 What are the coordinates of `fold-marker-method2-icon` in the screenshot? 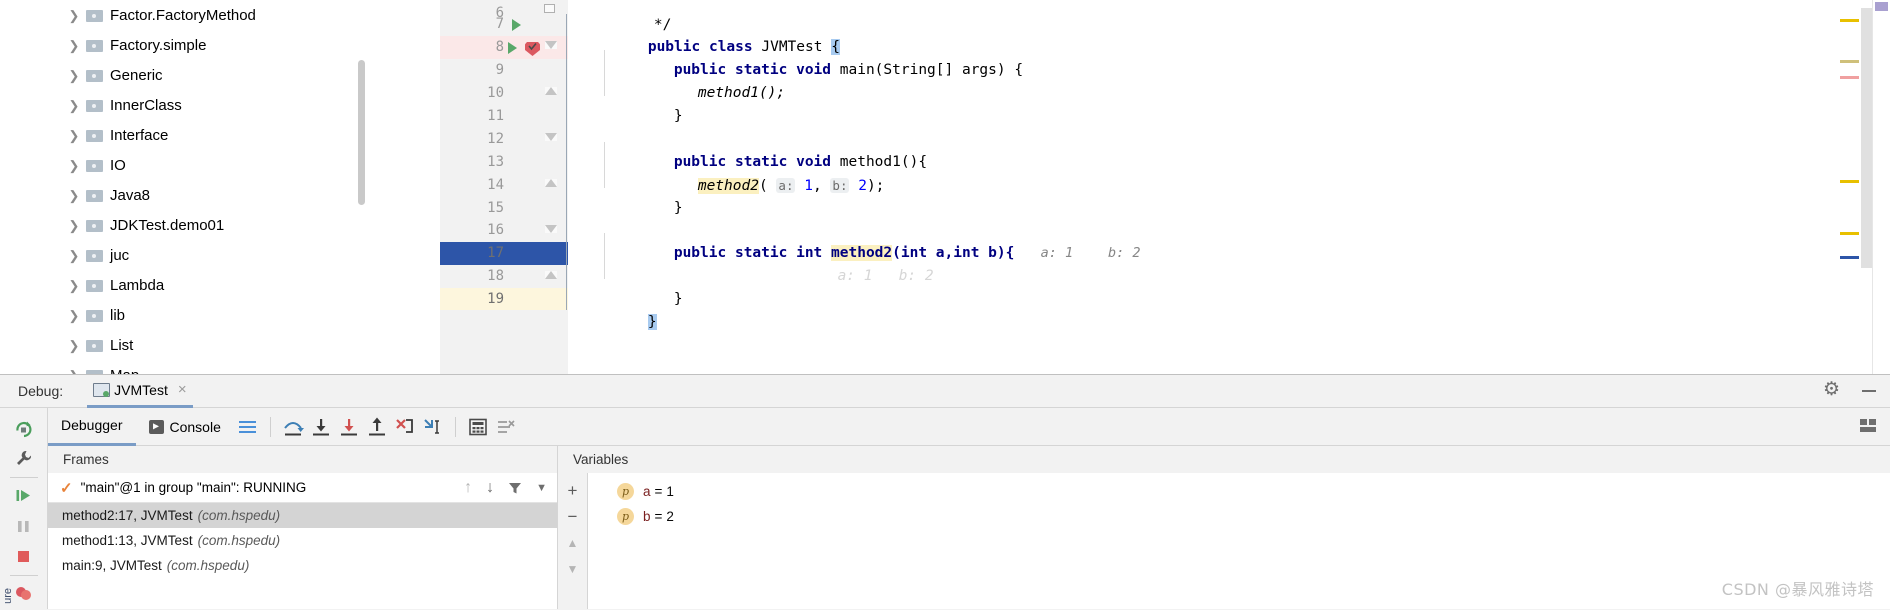 It's located at (551, 229).